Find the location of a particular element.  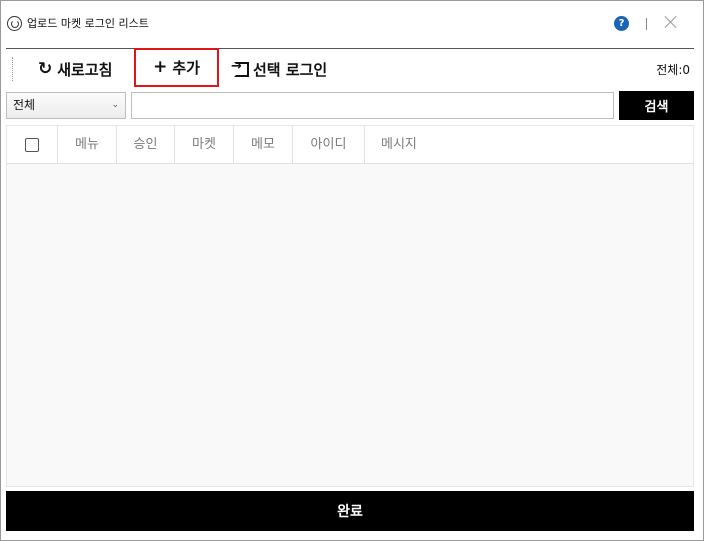

select-login-button: 선택 로그인 is located at coordinates (279, 69).